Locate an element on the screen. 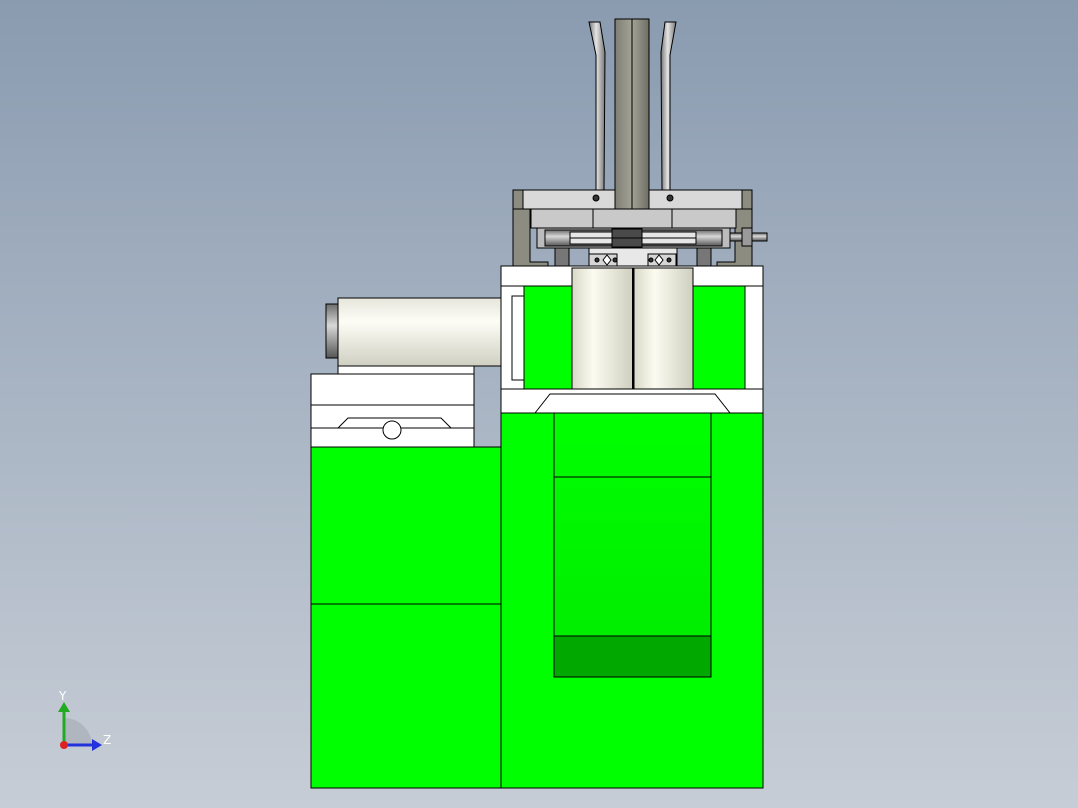  vertical-cylinders is located at coordinates (632, 328).